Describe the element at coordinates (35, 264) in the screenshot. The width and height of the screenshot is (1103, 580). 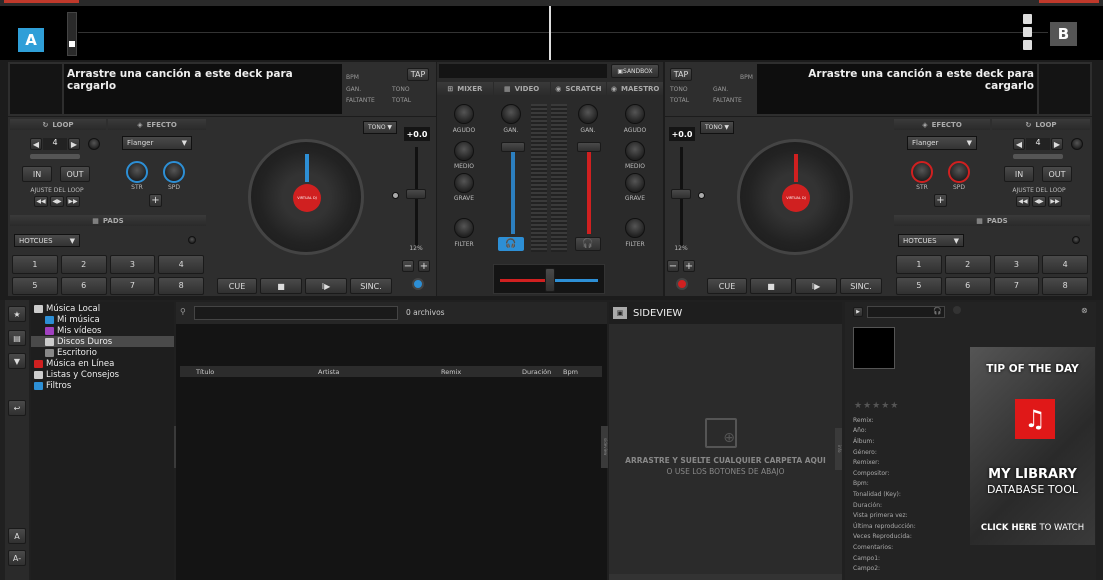
I see `deck-a-pad: 1` at that location.